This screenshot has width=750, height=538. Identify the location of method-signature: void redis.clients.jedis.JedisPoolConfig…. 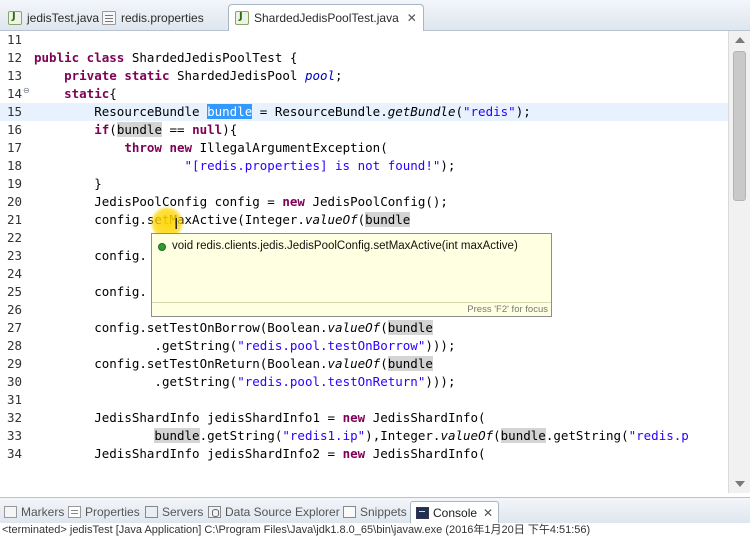
(345, 246).